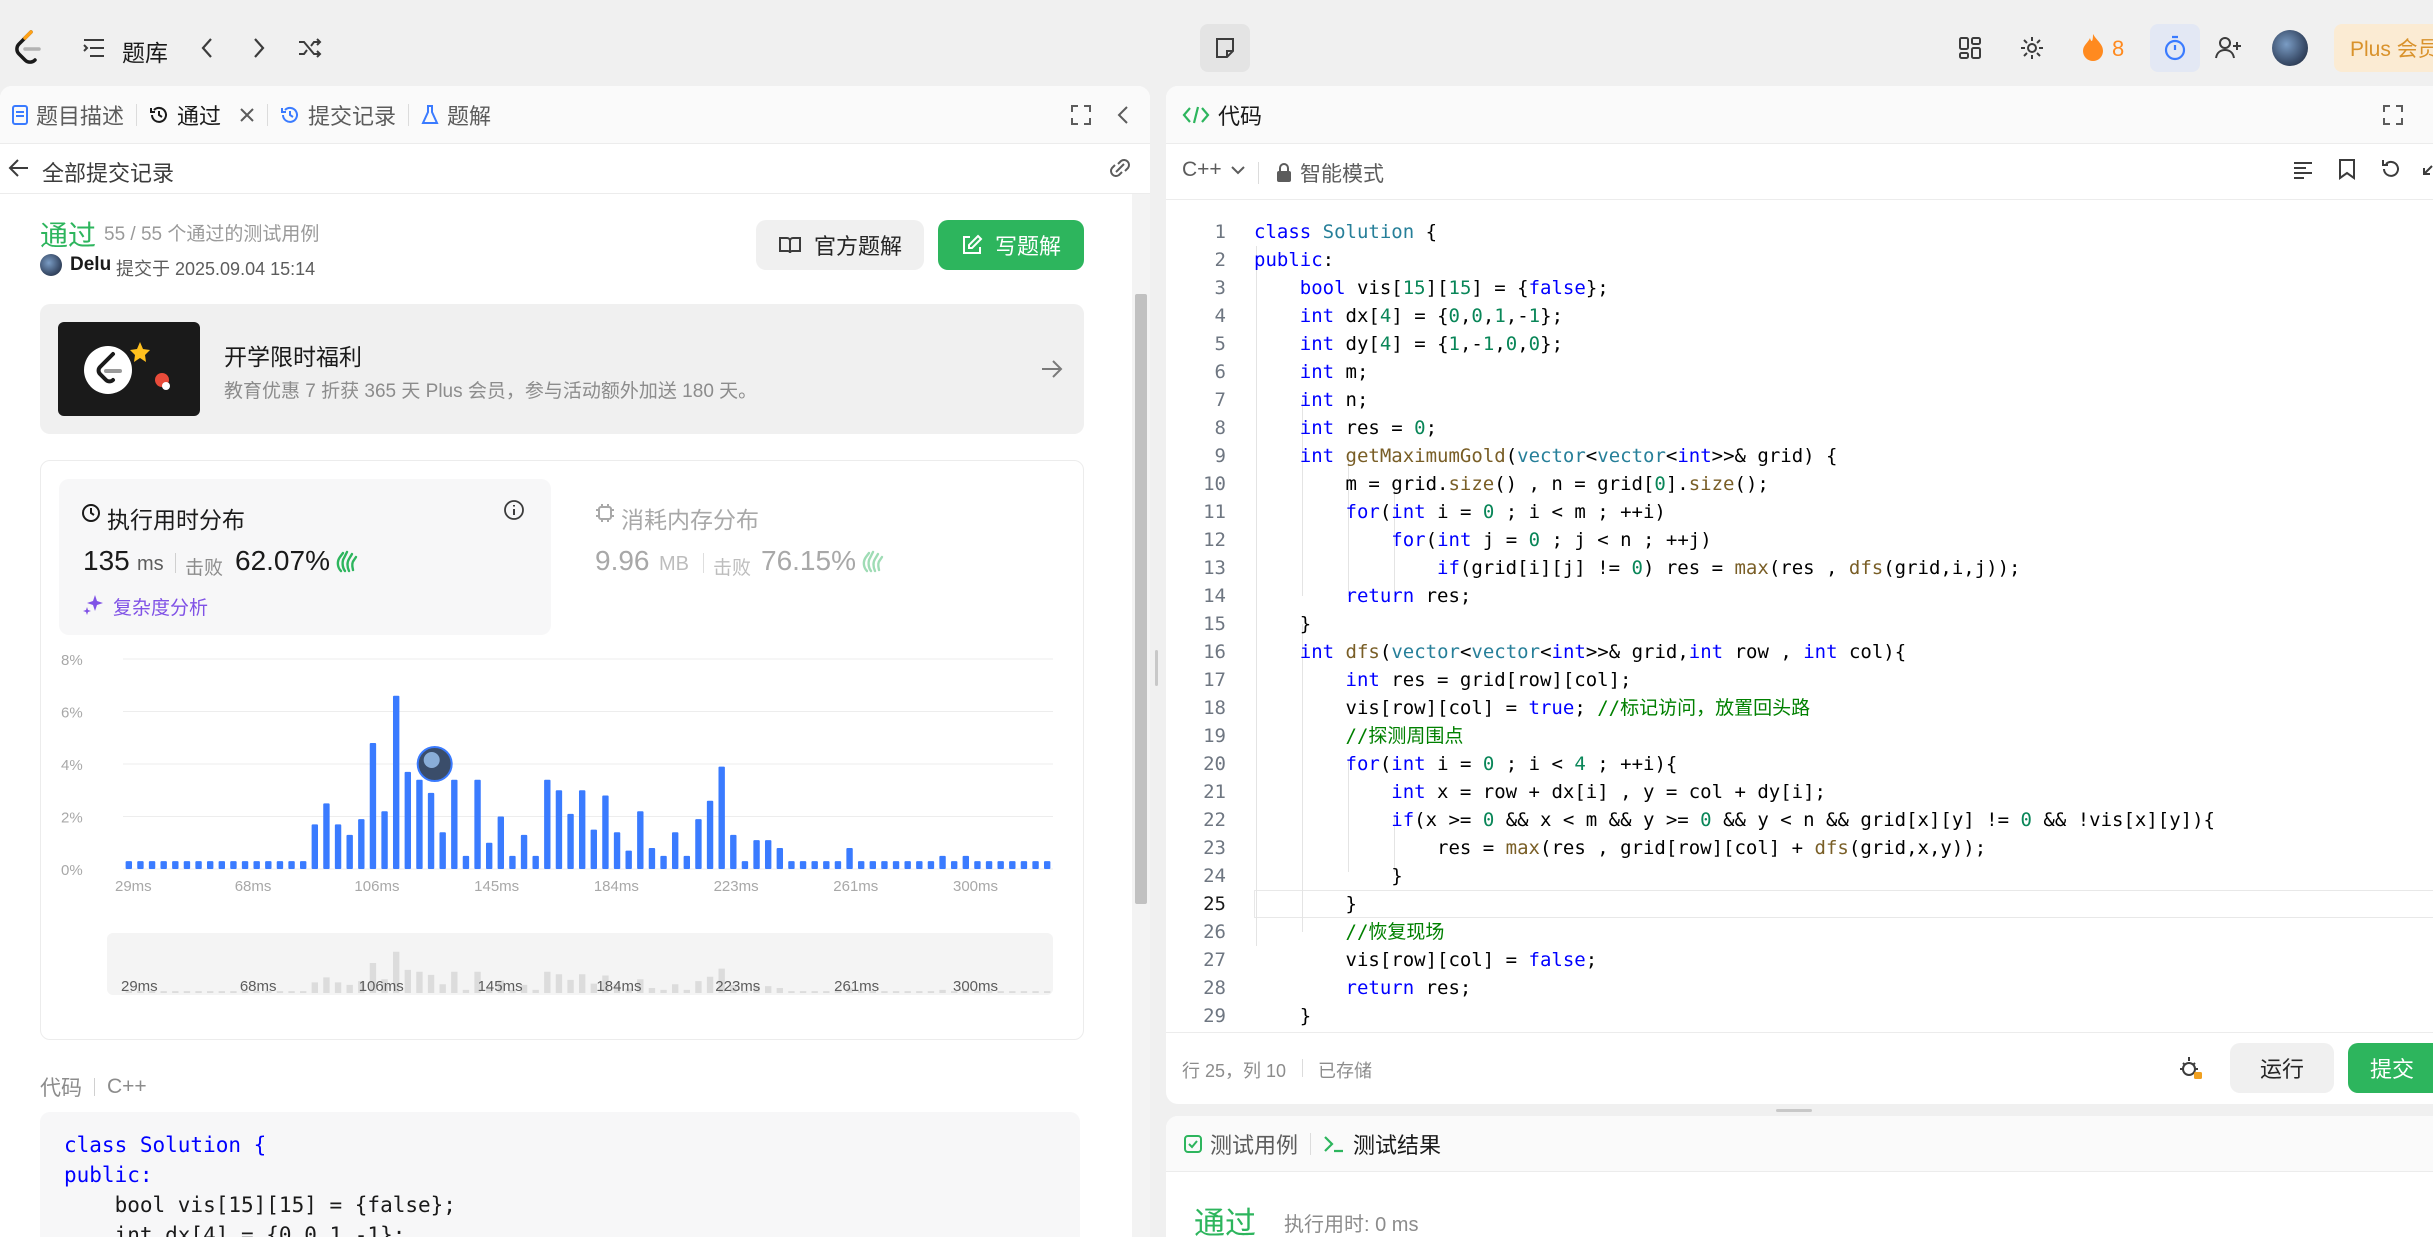  Describe the element at coordinates (2229, 48) in the screenshot. I see `add-friend-icon` at that location.